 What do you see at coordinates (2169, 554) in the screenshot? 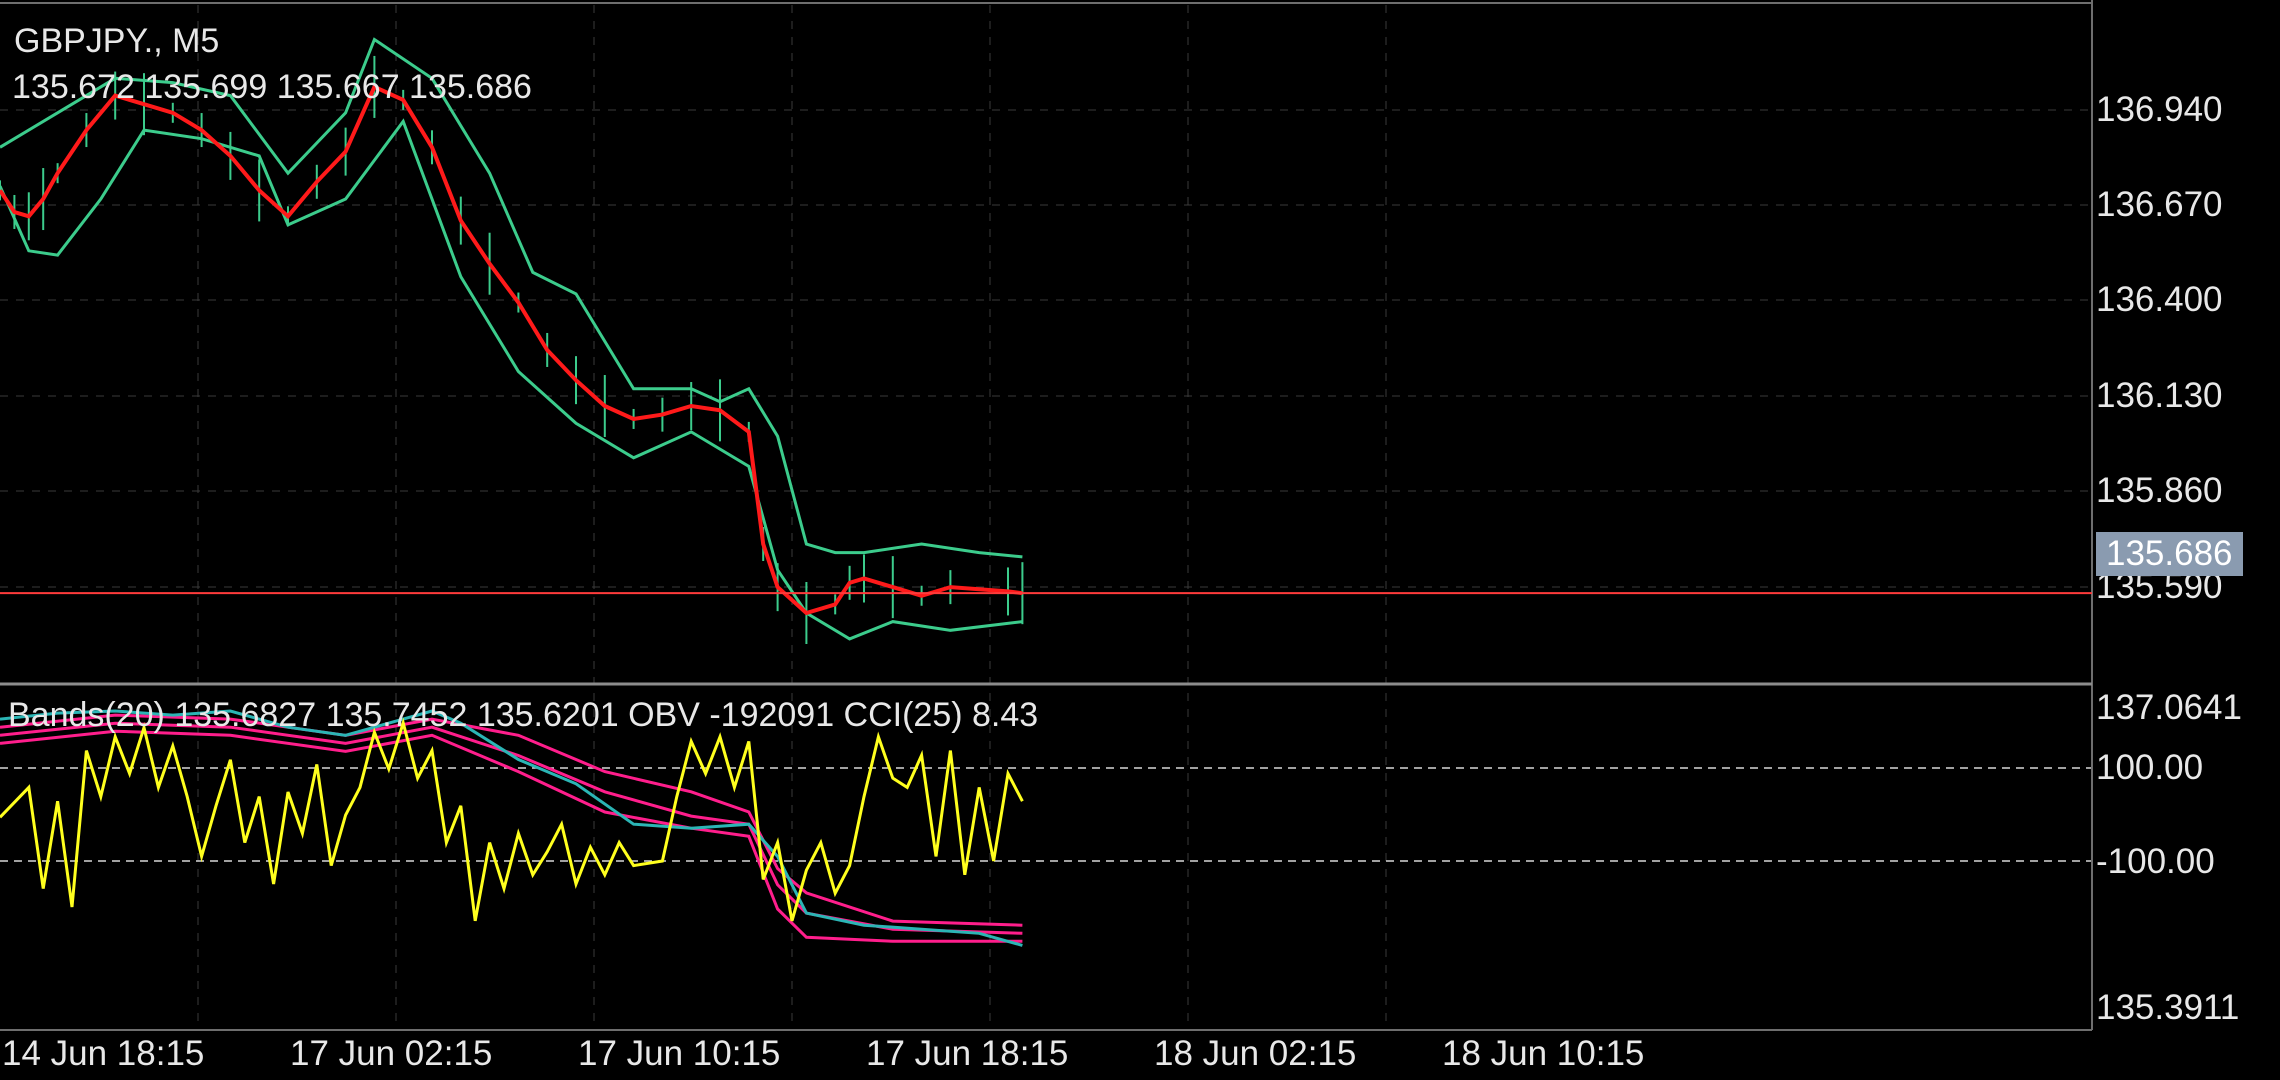
I see `current-price-badge: 135.686` at bounding box center [2169, 554].